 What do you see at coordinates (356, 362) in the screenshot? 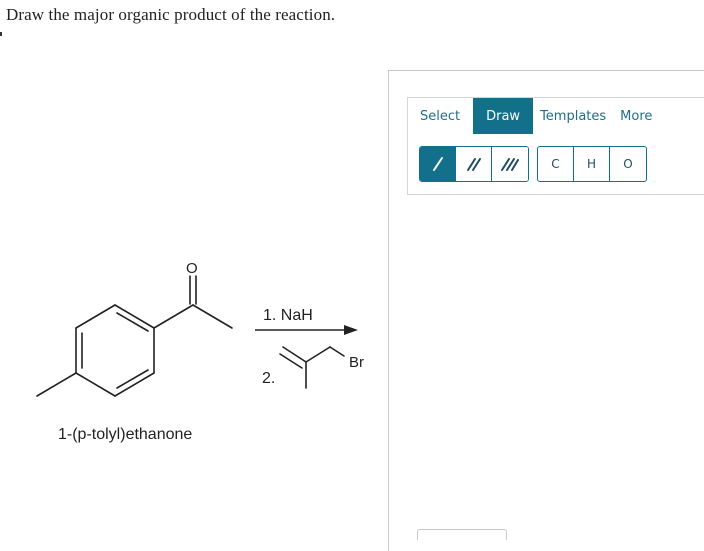
I see `bromine-label: Br` at bounding box center [356, 362].